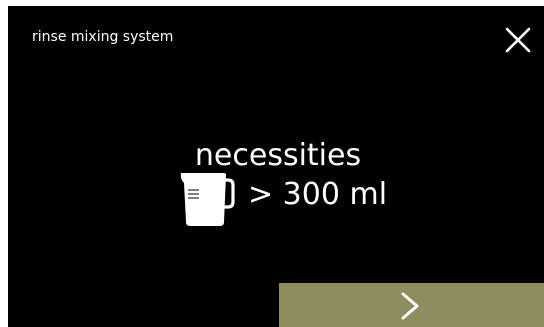 This screenshot has width=544, height=327. I want to click on chevron-right-icon, so click(410, 306).